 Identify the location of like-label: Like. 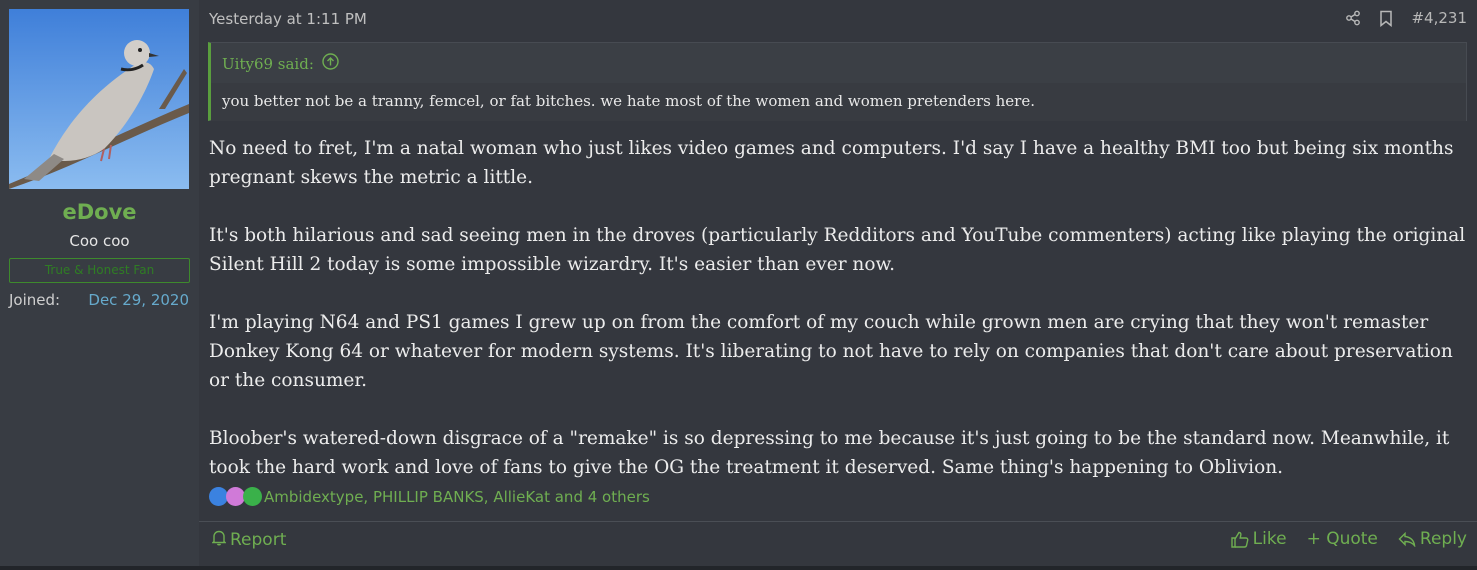
(1269, 539).